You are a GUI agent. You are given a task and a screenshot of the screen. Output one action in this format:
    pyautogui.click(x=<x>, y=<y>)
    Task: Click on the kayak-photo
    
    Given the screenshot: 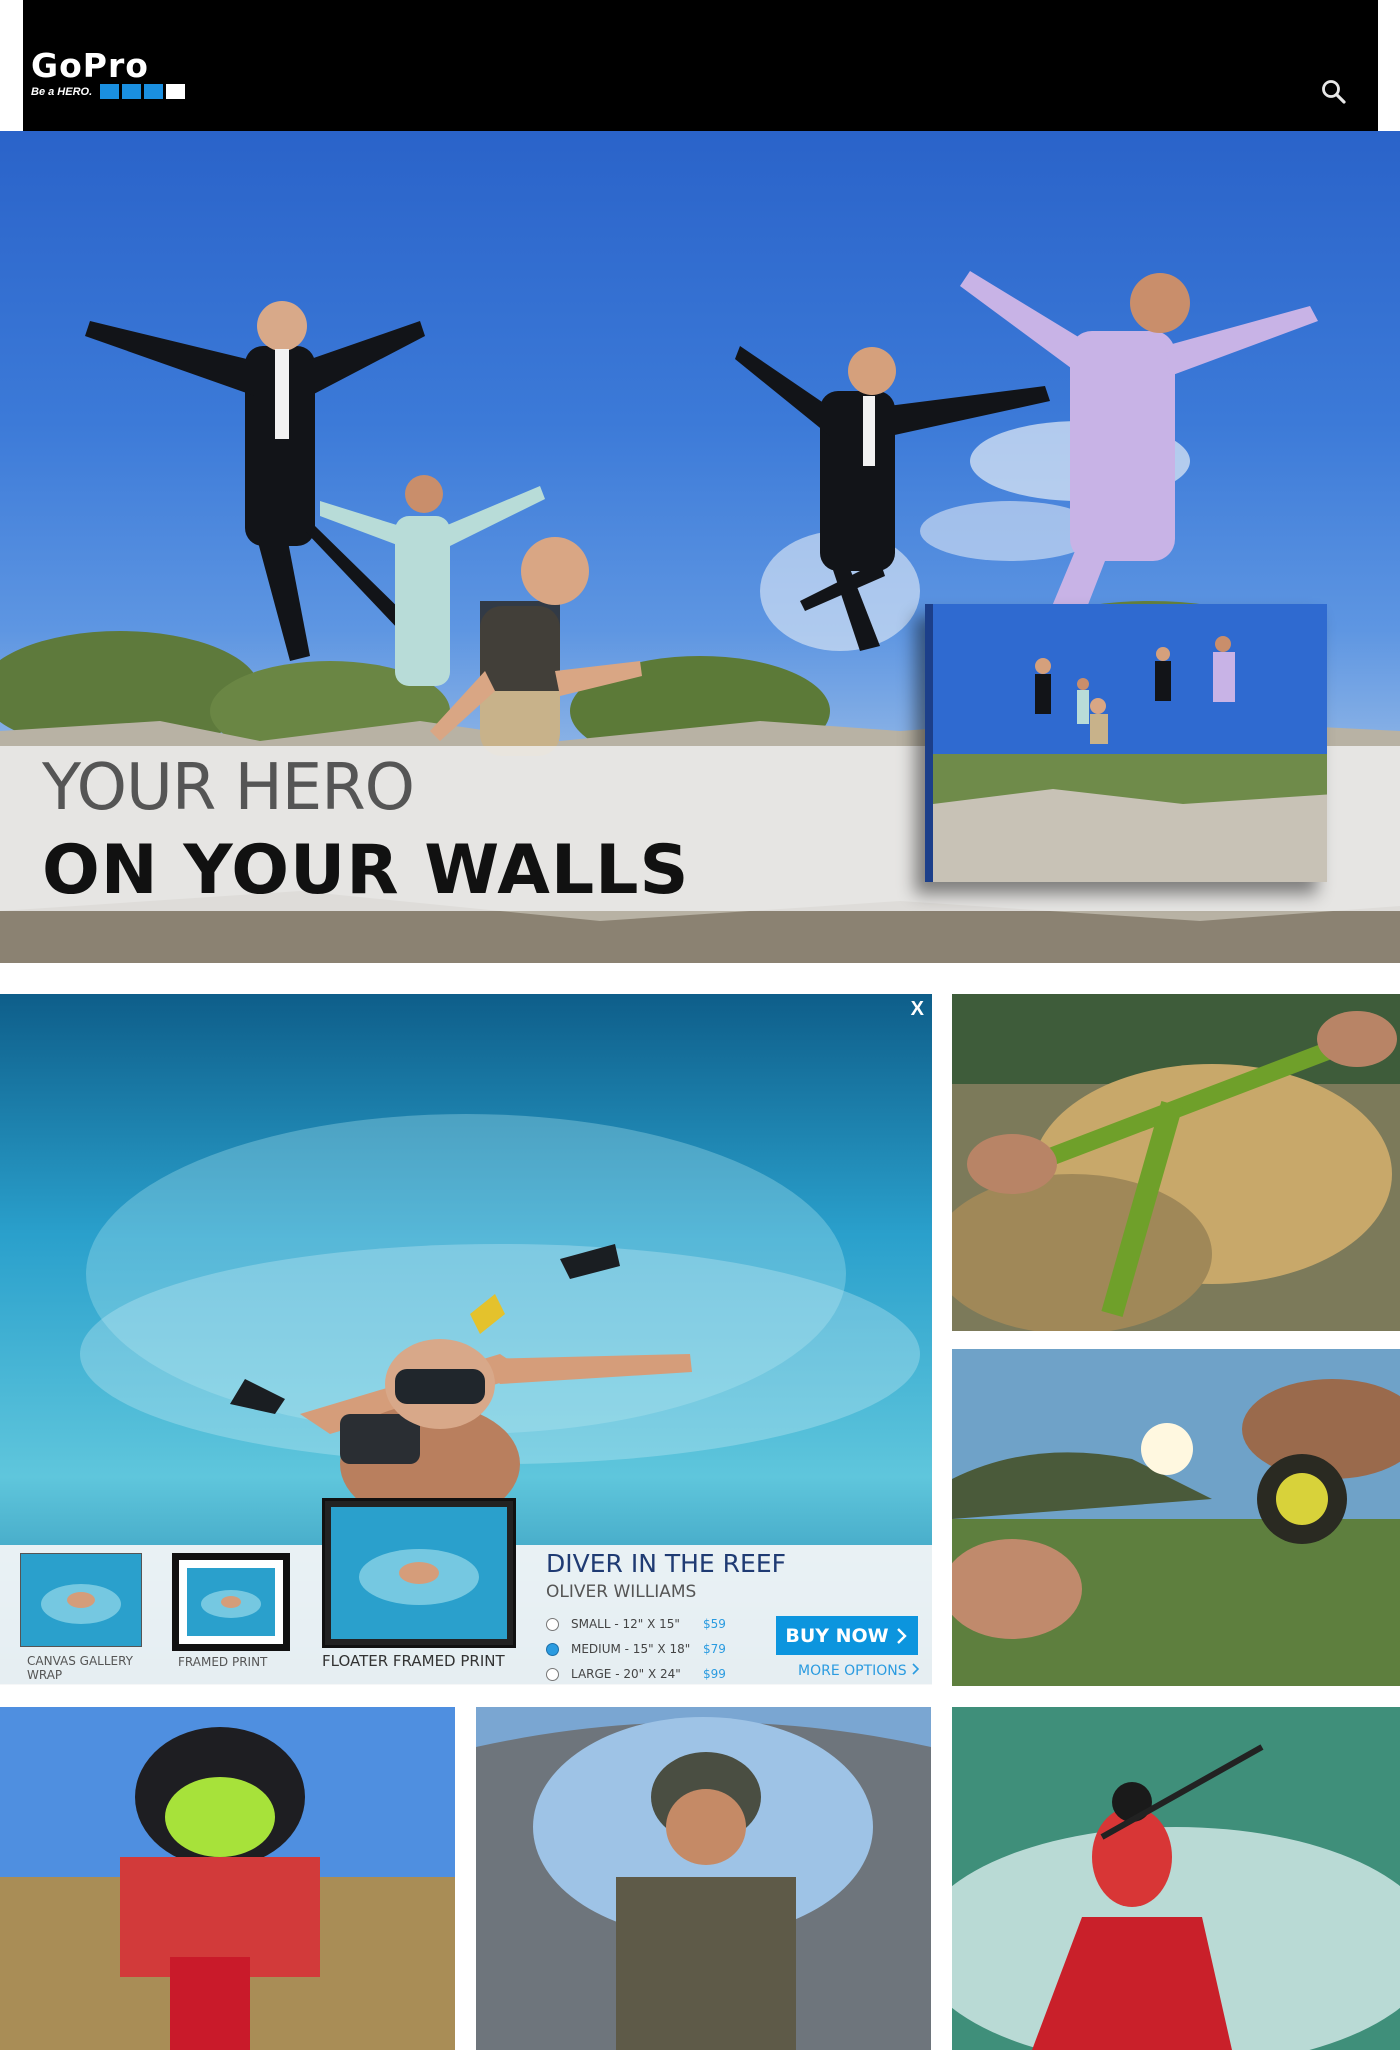 What is the action you would take?
    pyautogui.click(x=1176, y=1878)
    